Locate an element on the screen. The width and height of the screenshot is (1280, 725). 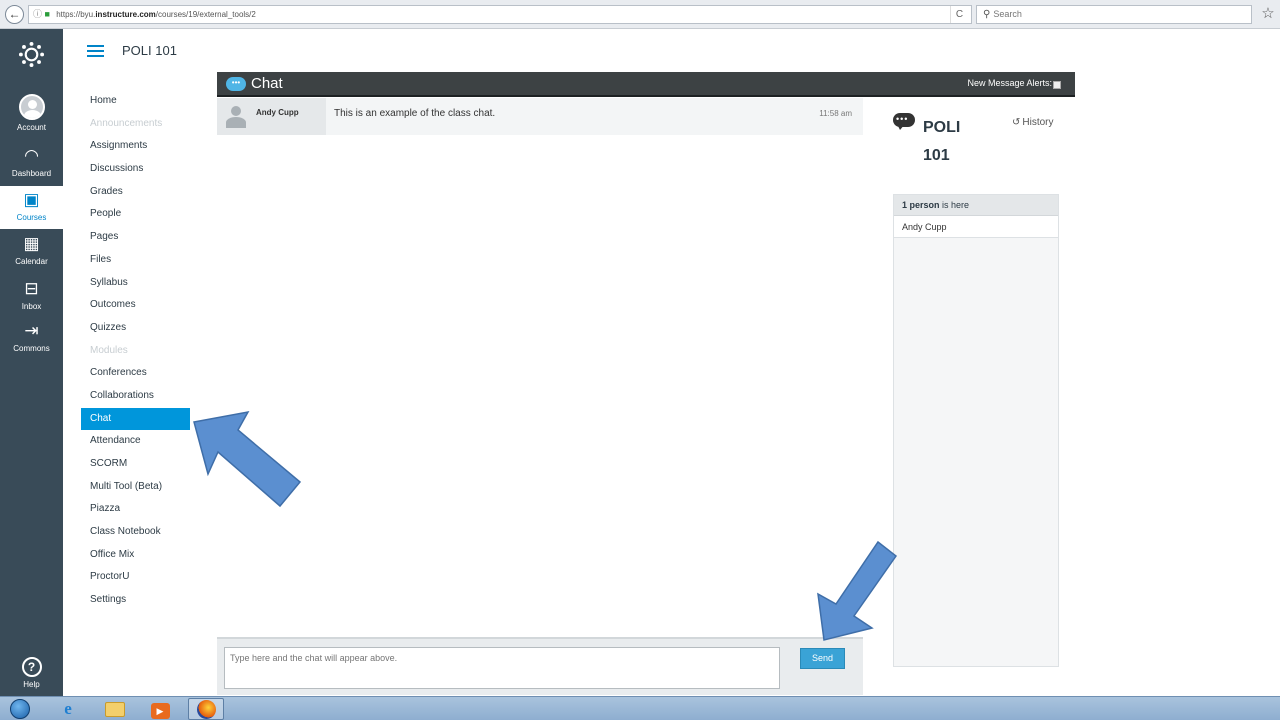
url-domain: instructure.com is located at coordinates (125, 14).